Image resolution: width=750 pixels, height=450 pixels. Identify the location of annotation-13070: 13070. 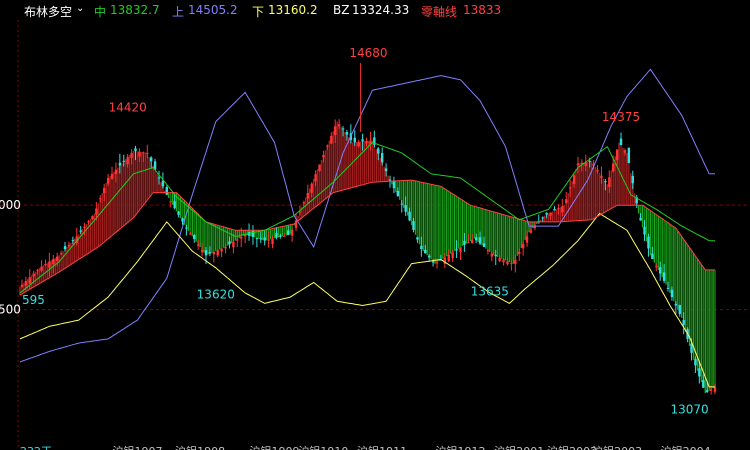
(689, 409).